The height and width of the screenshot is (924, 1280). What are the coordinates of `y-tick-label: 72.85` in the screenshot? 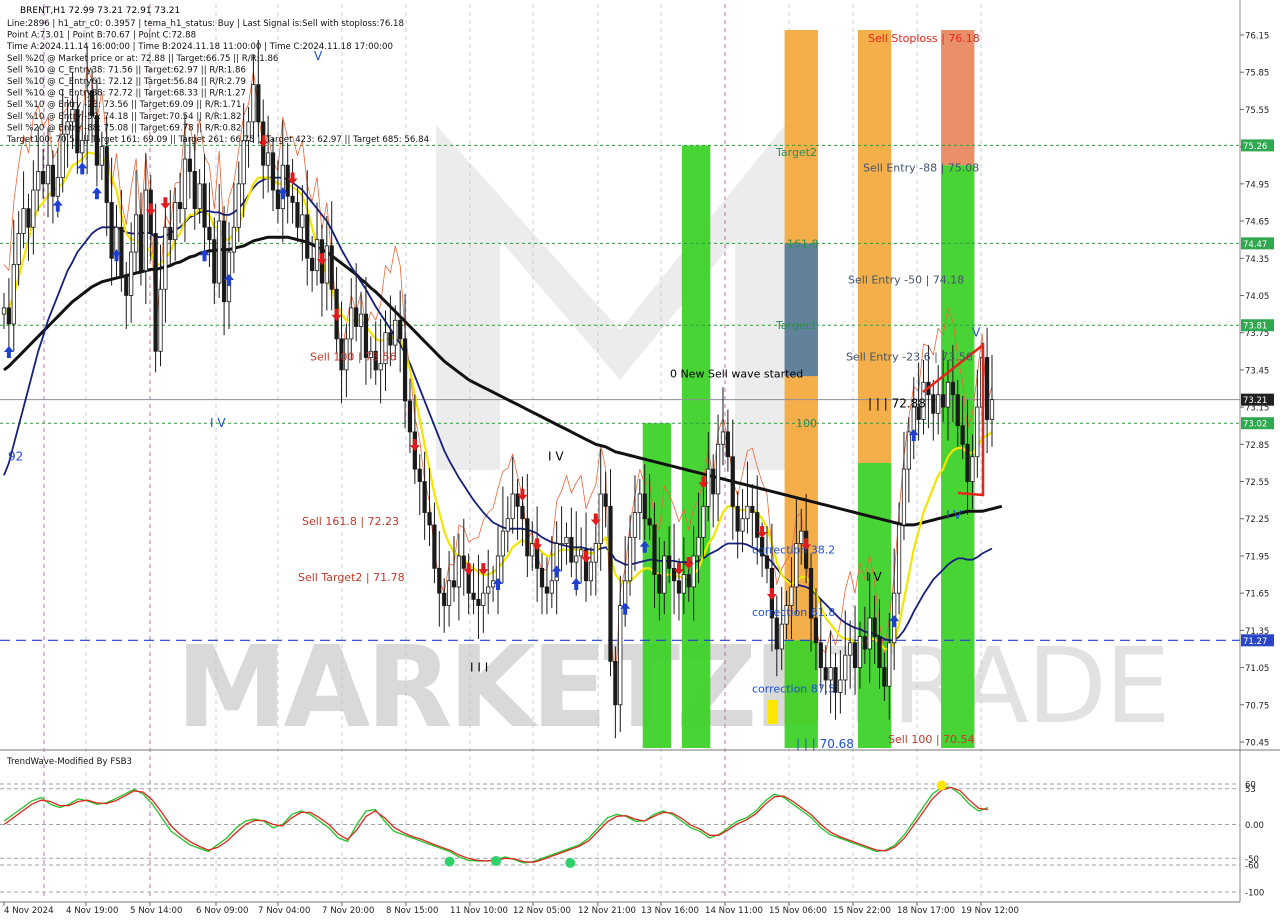 It's located at (1257, 446).